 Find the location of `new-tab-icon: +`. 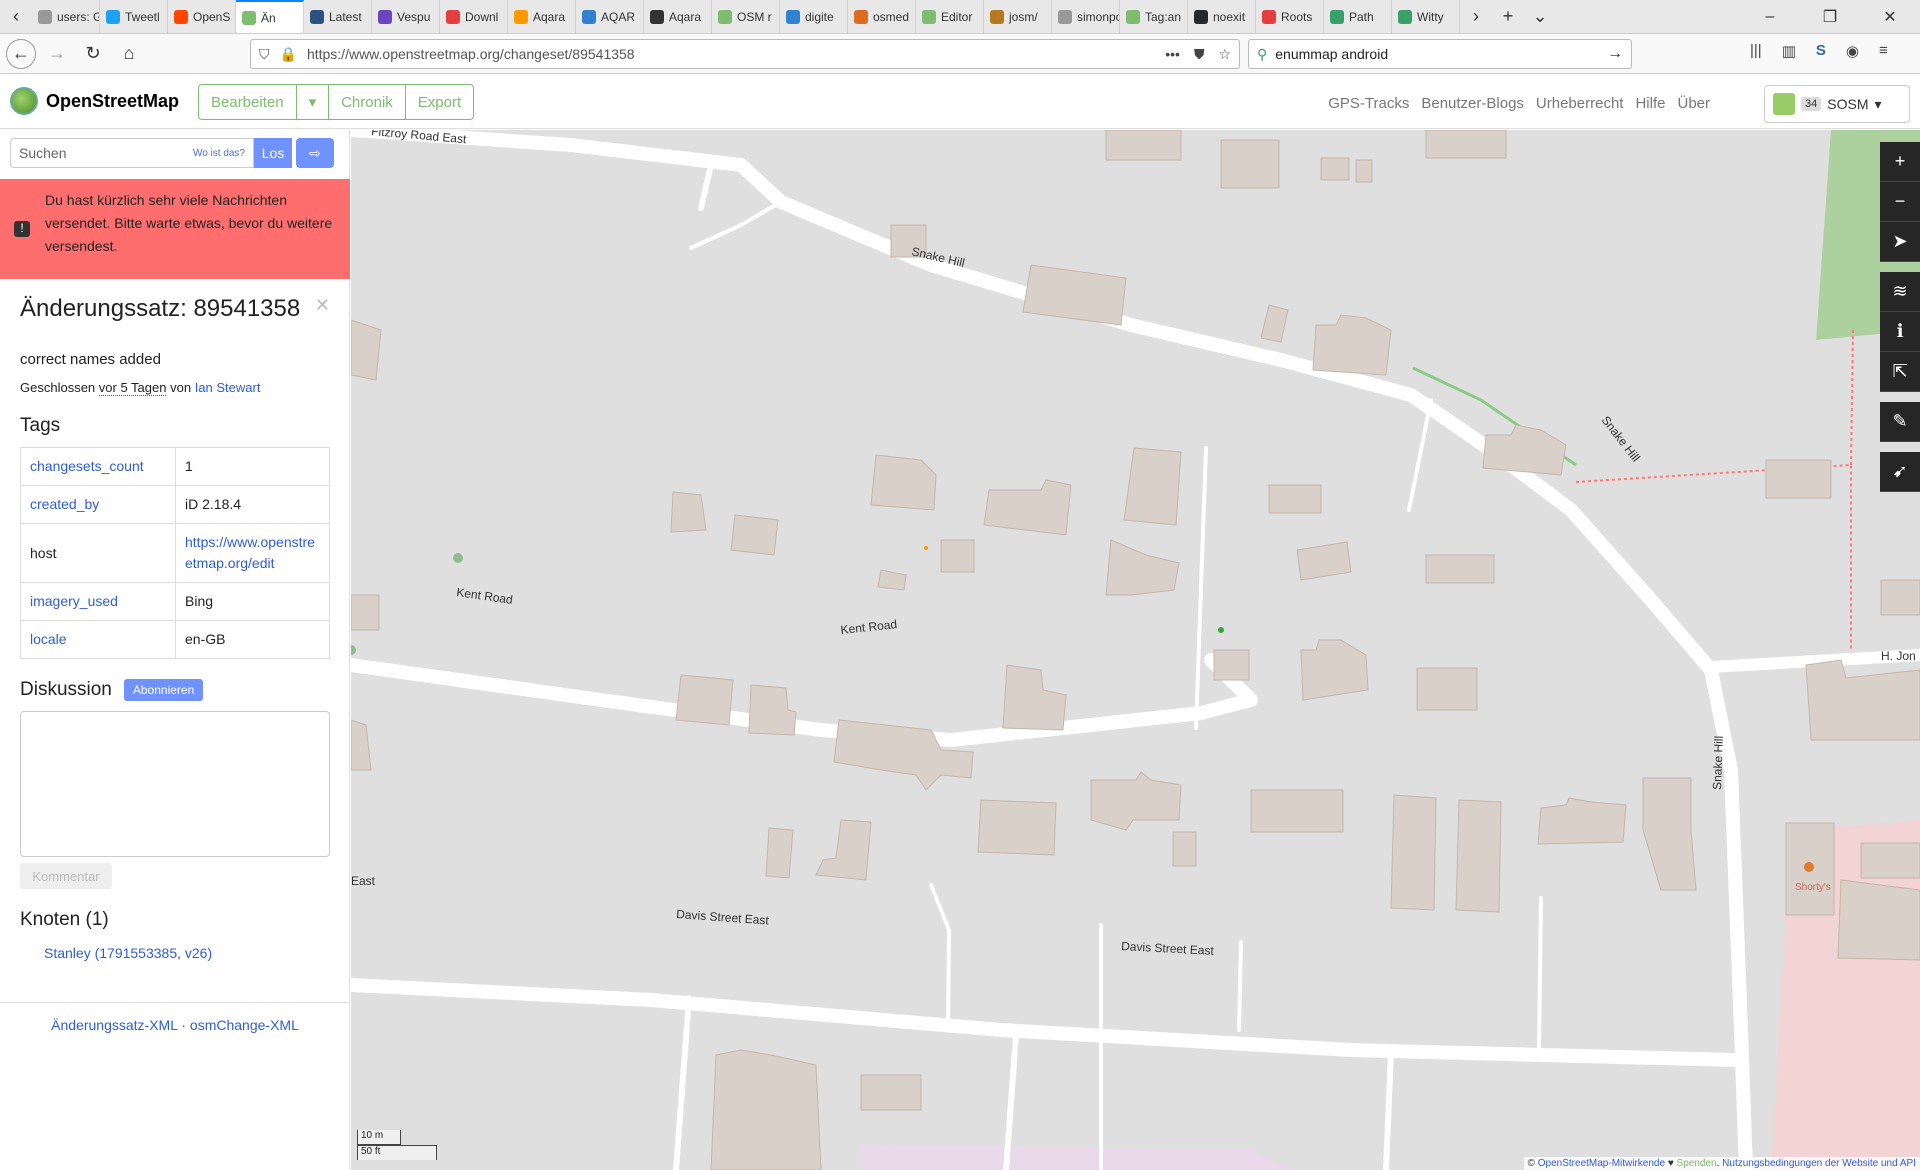

new-tab-icon: + is located at coordinates (1508, 16).